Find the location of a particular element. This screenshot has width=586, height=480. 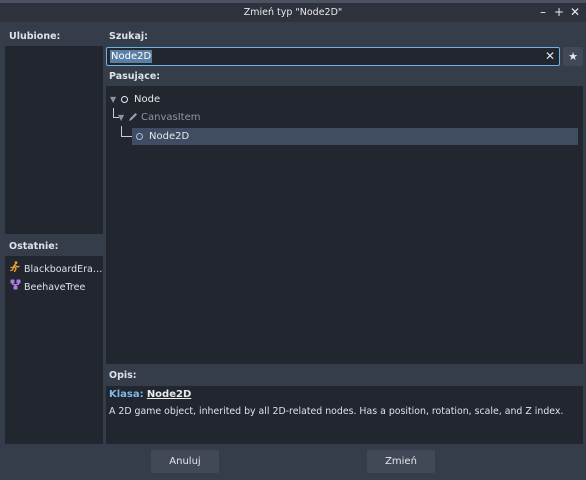

recent-item-label: BeehaveTree is located at coordinates (55, 287).